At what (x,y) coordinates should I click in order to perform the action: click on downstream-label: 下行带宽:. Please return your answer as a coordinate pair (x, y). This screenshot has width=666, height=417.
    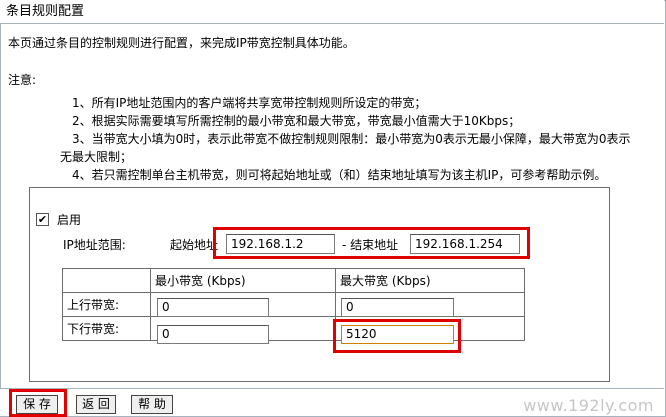
    Looking at the image, I should click on (106, 328).